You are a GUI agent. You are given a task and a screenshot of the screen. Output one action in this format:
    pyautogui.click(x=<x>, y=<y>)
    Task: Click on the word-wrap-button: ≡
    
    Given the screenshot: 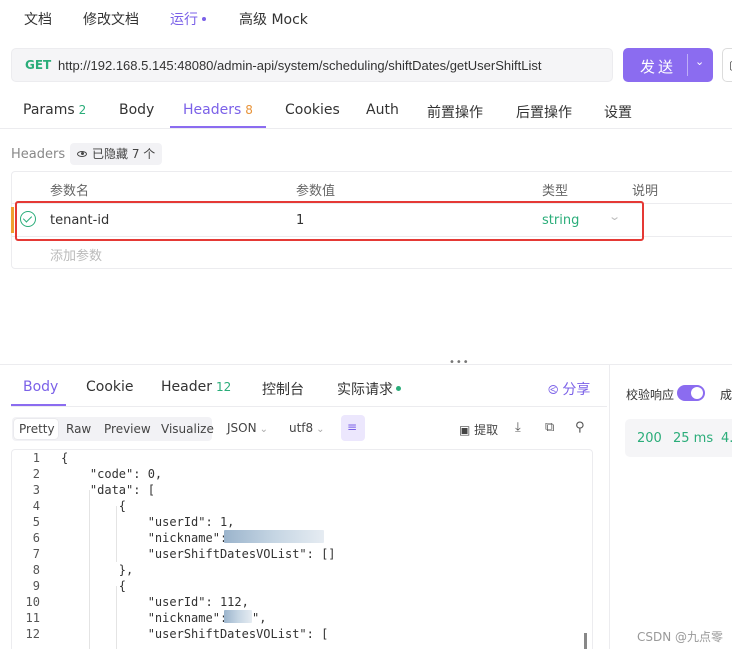 What is the action you would take?
    pyautogui.click(x=353, y=428)
    